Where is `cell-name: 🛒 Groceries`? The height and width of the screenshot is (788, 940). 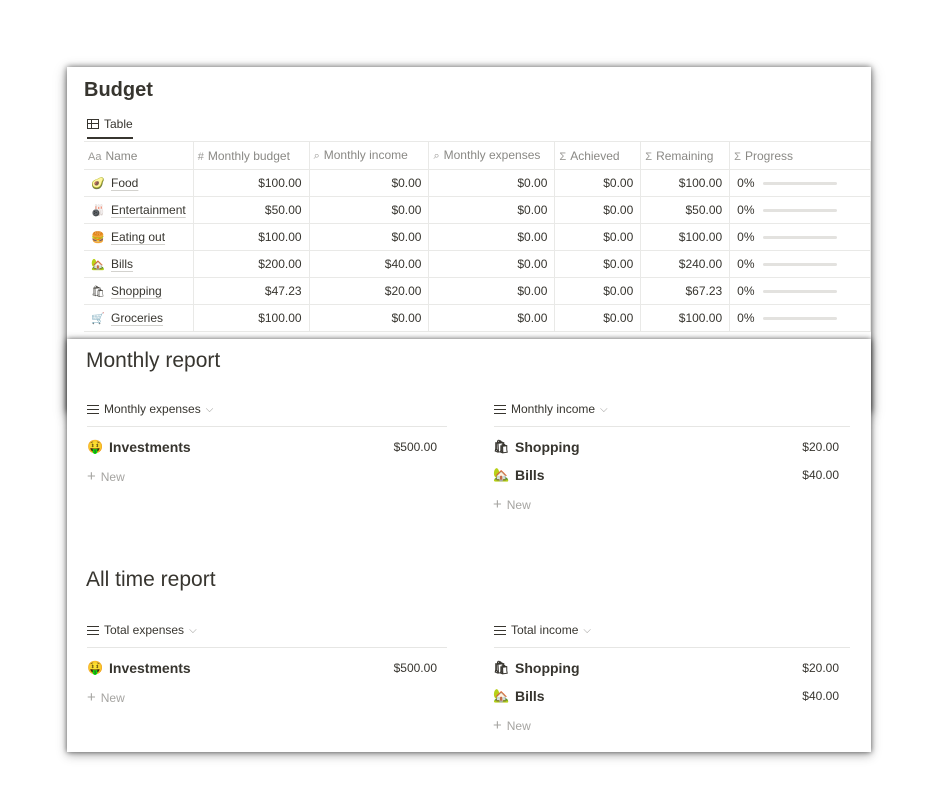
cell-name: 🛒 Groceries is located at coordinates (139, 318).